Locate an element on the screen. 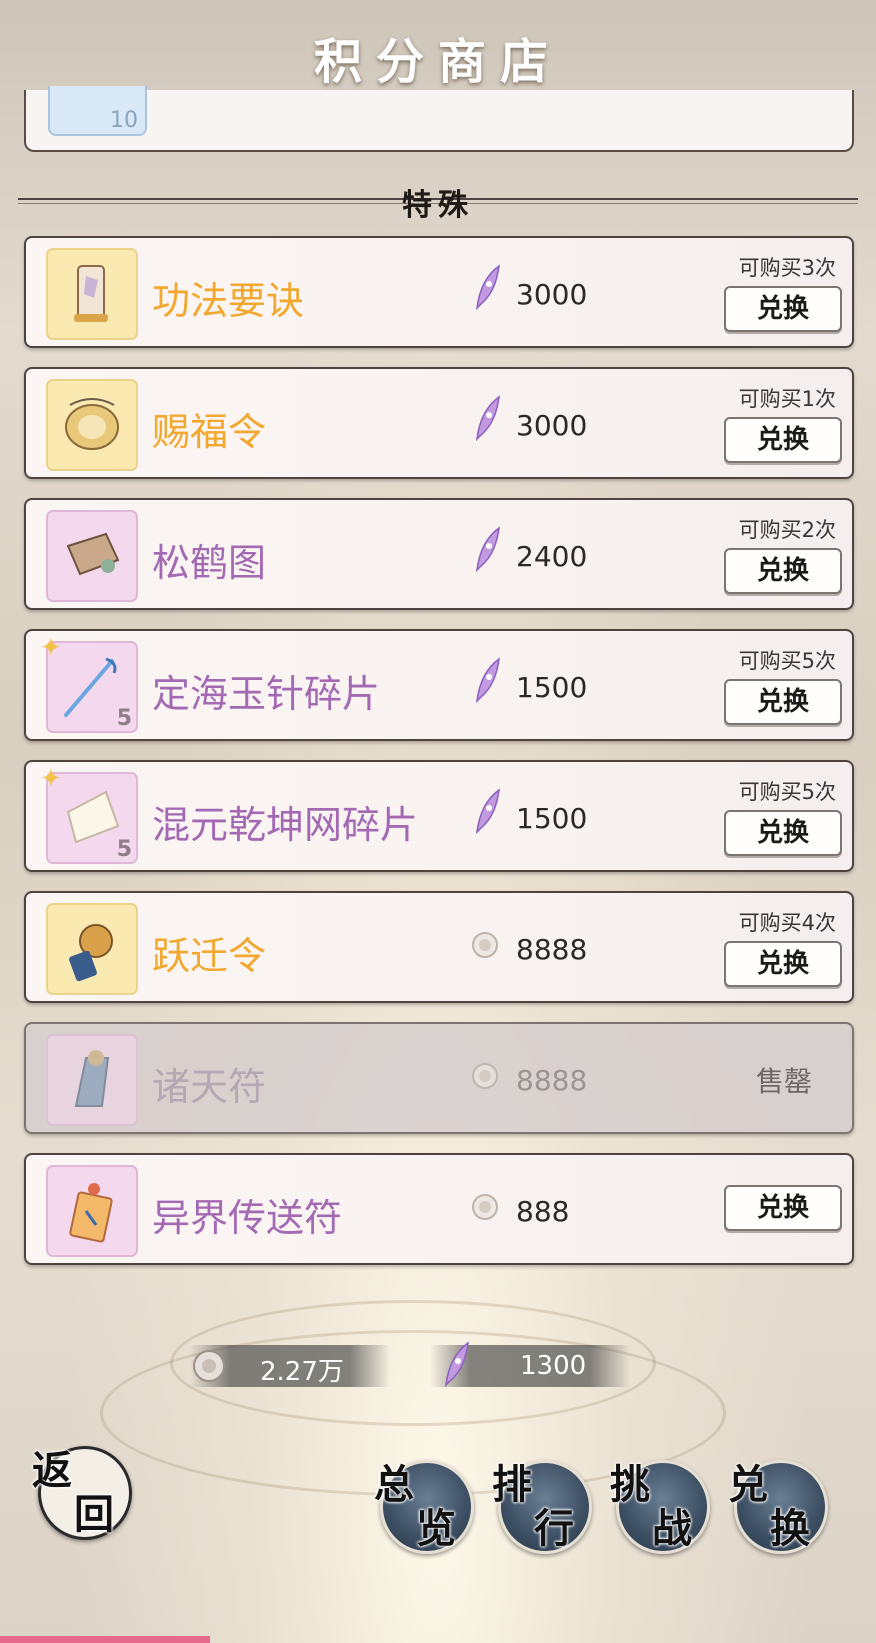 This screenshot has width=876, height=1643. shop-item-row: ✦ 5 混元乾坤网碎片 1500 可购买5次 兑换 is located at coordinates (439, 816).